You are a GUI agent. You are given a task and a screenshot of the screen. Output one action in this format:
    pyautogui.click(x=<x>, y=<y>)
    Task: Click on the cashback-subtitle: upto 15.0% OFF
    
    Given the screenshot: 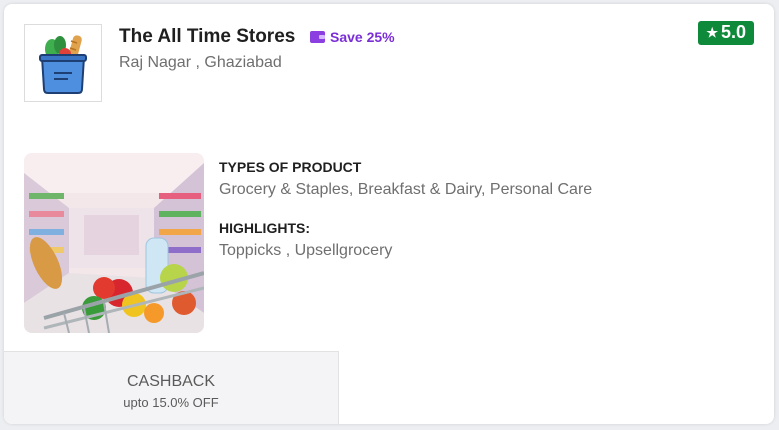 What is the action you would take?
    pyautogui.click(x=171, y=402)
    